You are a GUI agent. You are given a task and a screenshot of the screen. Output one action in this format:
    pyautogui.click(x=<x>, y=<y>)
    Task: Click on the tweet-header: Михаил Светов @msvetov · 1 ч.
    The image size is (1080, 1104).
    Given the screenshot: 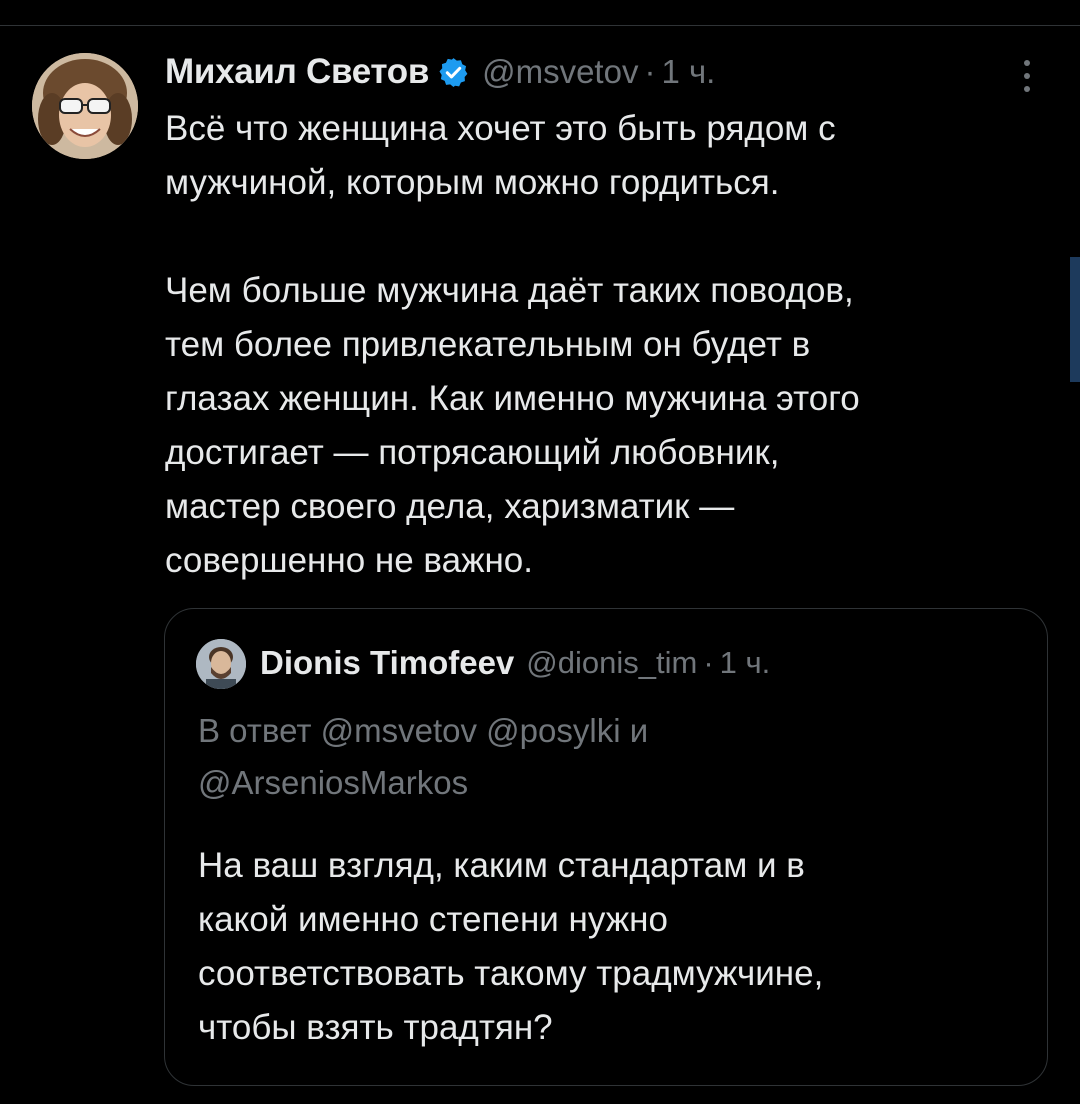 What is the action you would take?
    pyautogui.click(x=440, y=72)
    